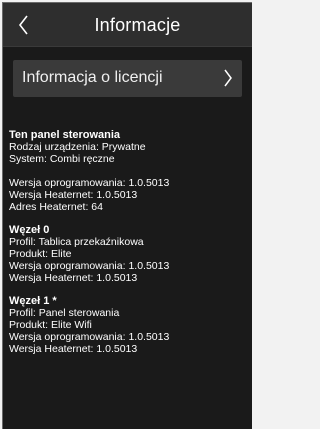 Image resolution: width=320 pixels, height=429 pixels. I want to click on node-heading: Węzeł 1 *, so click(33, 301).